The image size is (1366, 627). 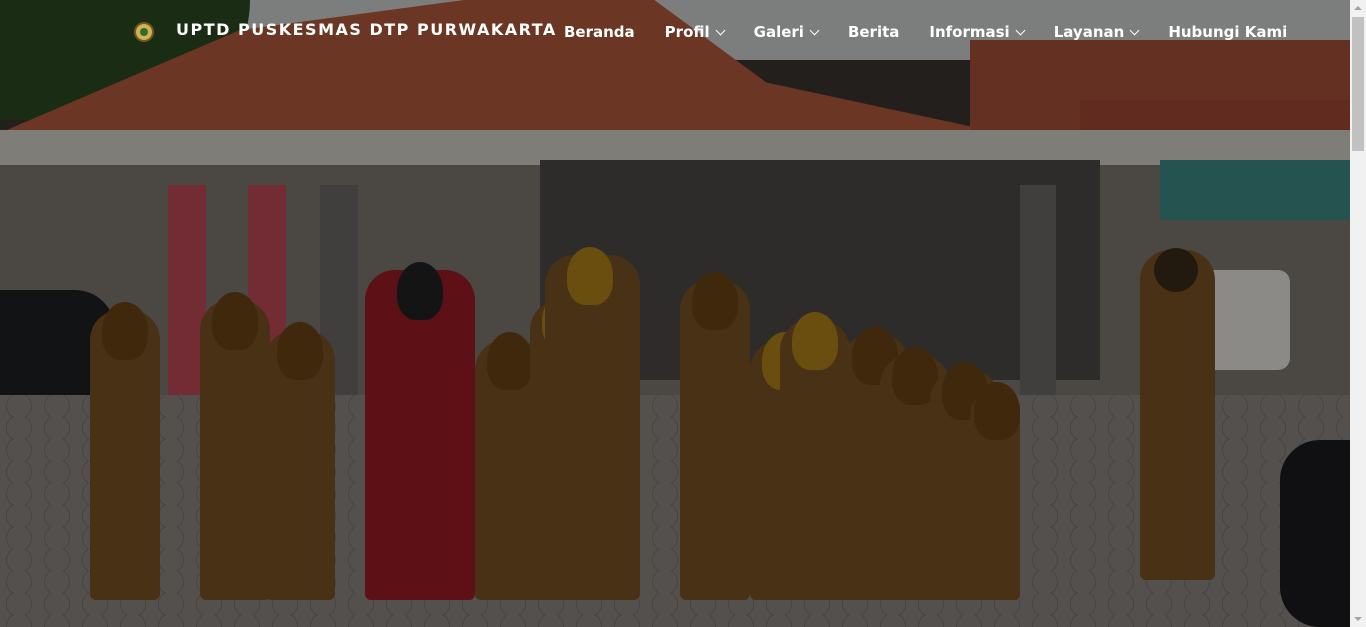 I want to click on scrollbar-thumb, so click(x=1358, y=84).